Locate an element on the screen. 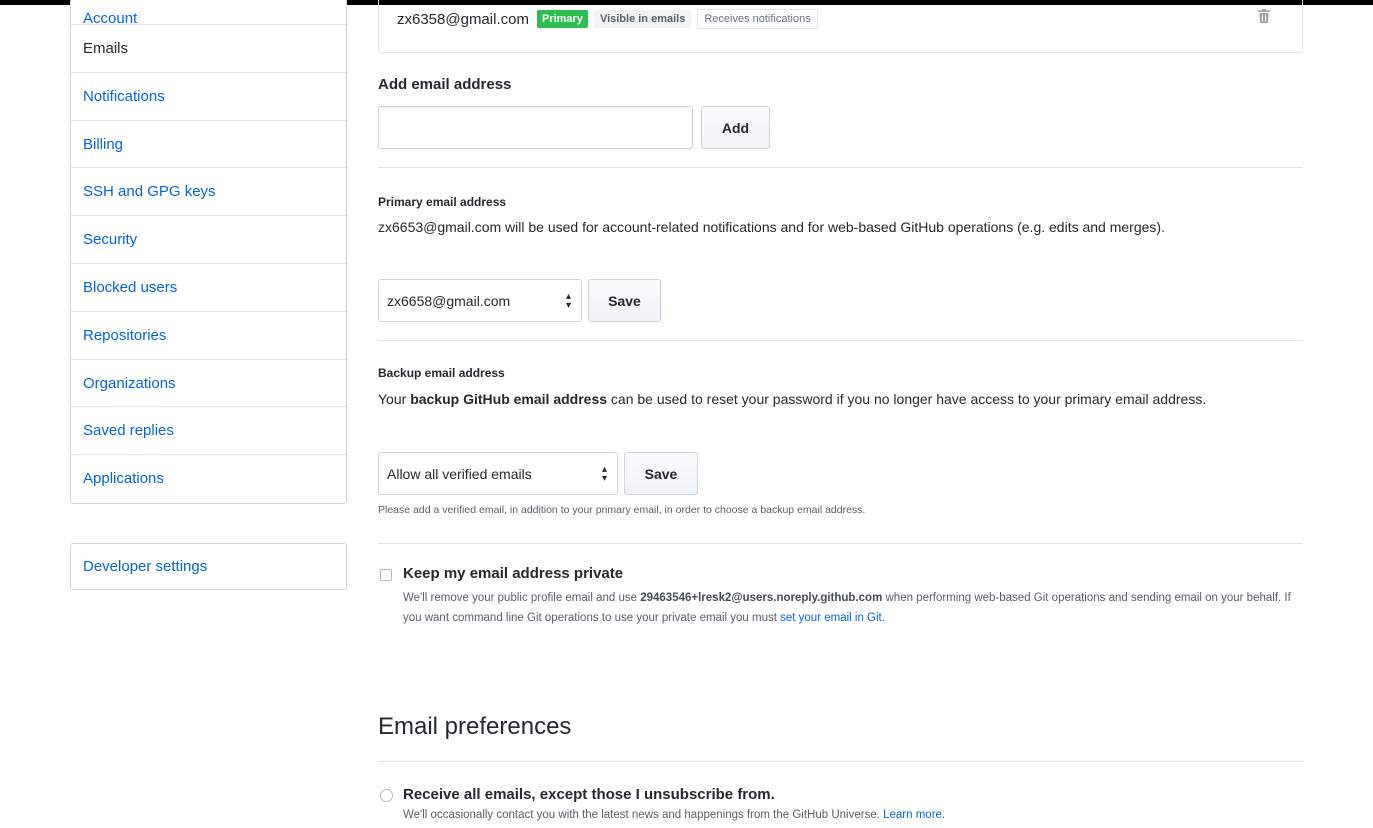  sidebar-item-repositories: Repositories is located at coordinates (208, 336).